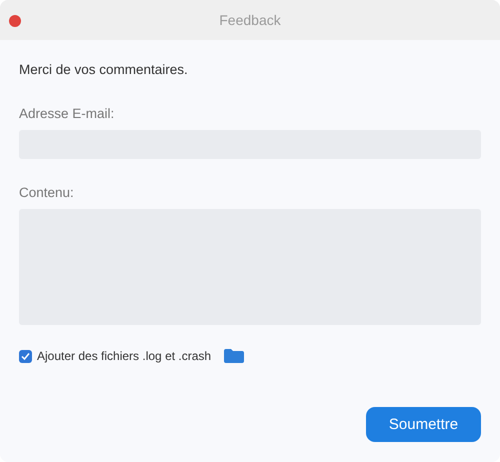 This screenshot has height=462, width=500. What do you see at coordinates (104, 69) in the screenshot?
I see `thank-you-message: Merci de vos commentaires.` at bounding box center [104, 69].